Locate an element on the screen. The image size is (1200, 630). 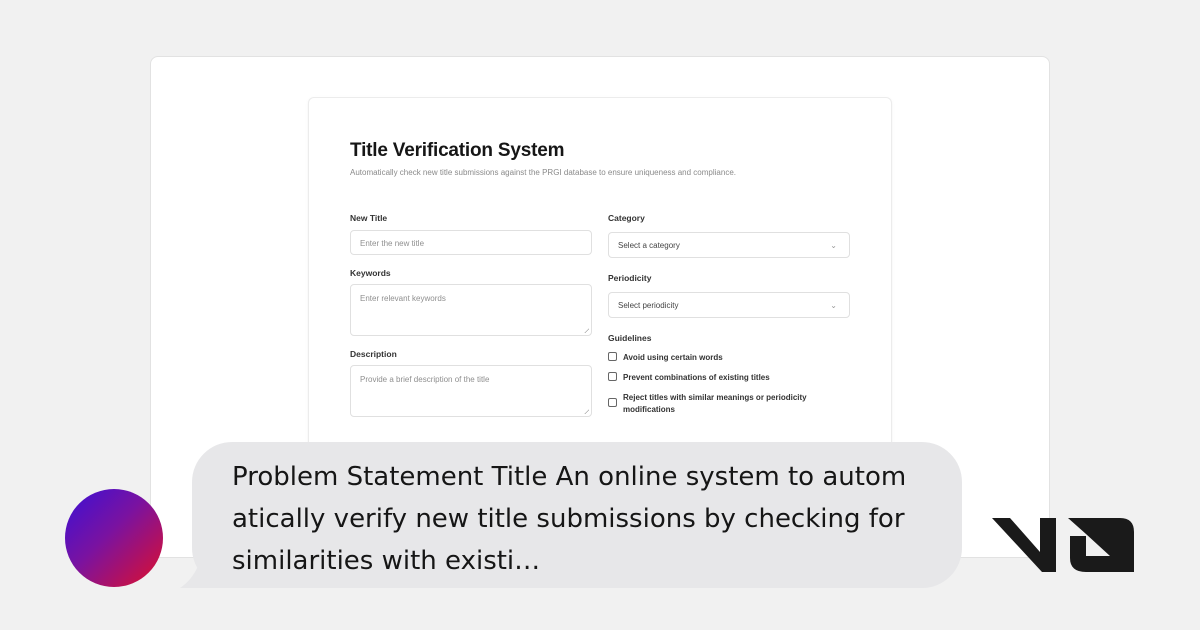
guideline-option-prevent-combinations: Prevent combinations of existing titles is located at coordinates (725, 378).